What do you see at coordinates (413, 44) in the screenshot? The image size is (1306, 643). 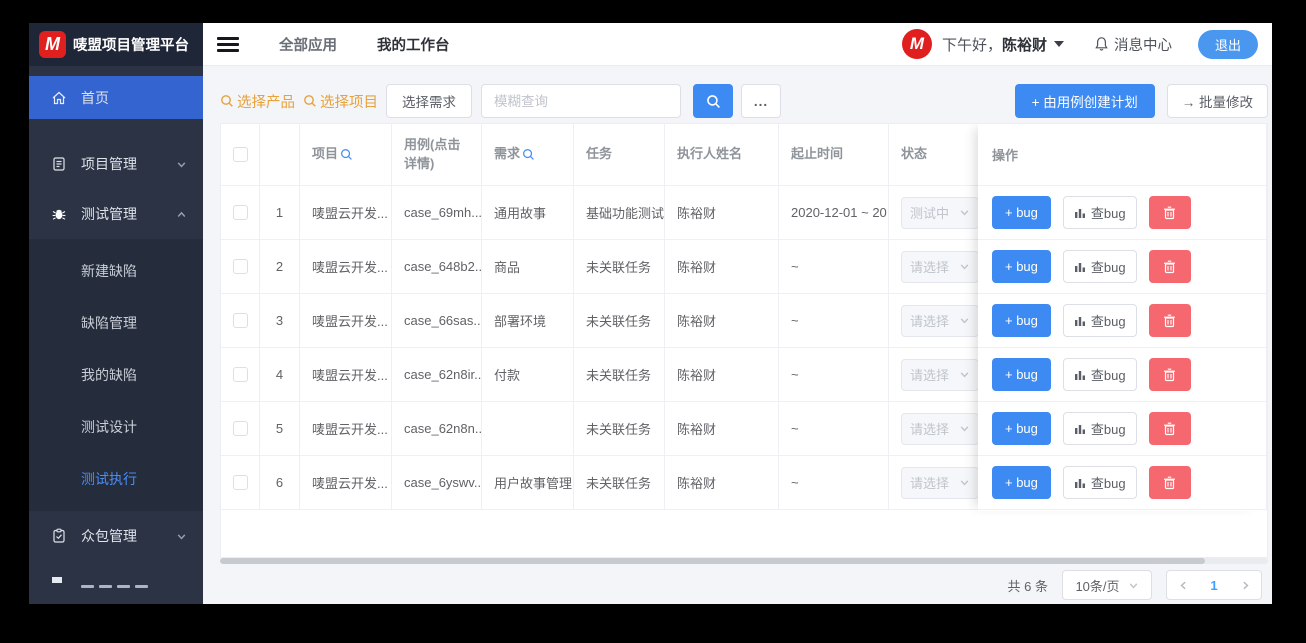 I see `tab-my-workbench: 我的工作台` at bounding box center [413, 44].